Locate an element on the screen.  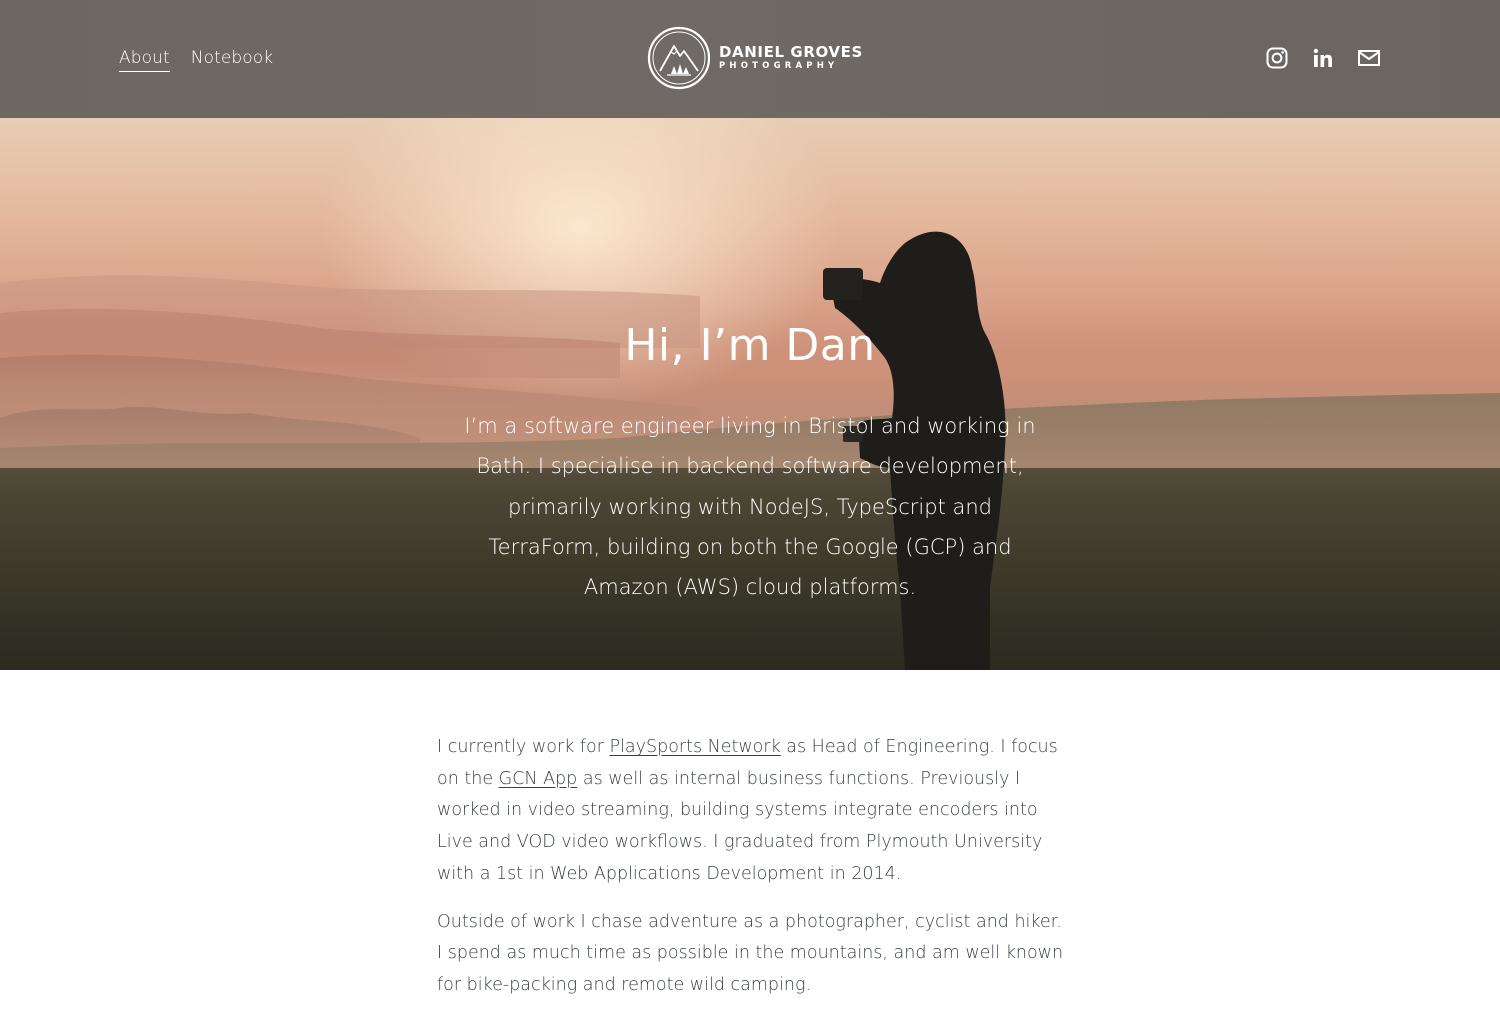
logo-text: DANIEL GROVES PHOTOGRAPHY is located at coordinates (791, 58).